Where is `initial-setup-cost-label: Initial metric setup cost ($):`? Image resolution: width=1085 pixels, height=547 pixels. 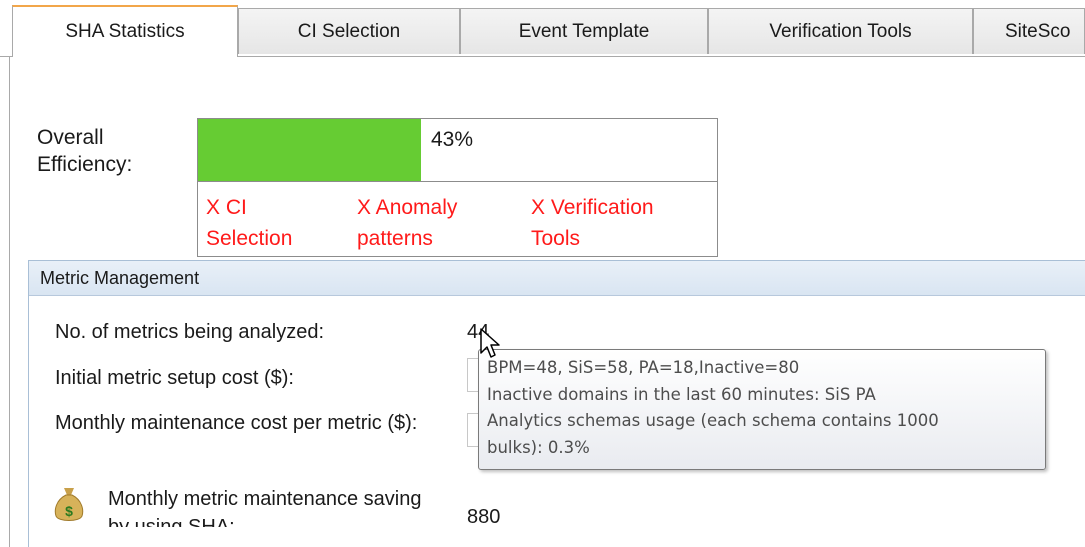 initial-setup-cost-label: Initial metric setup cost ($): is located at coordinates (174, 378).